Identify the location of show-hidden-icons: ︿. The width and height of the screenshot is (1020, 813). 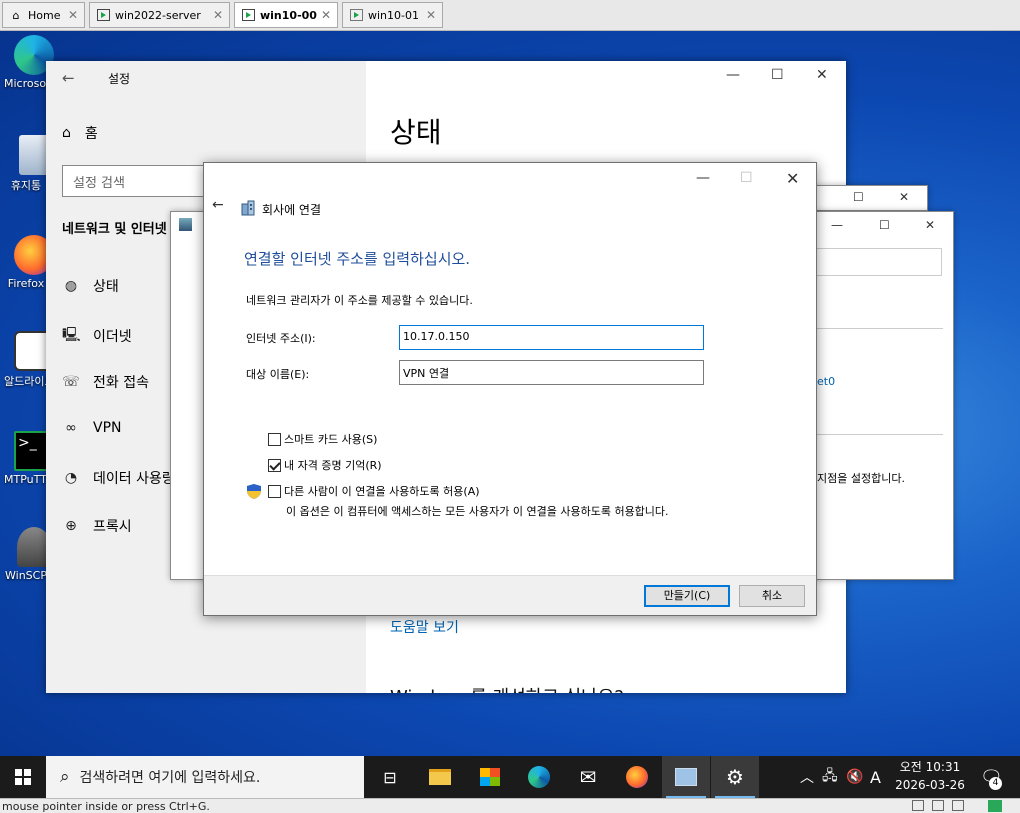
(807, 777).